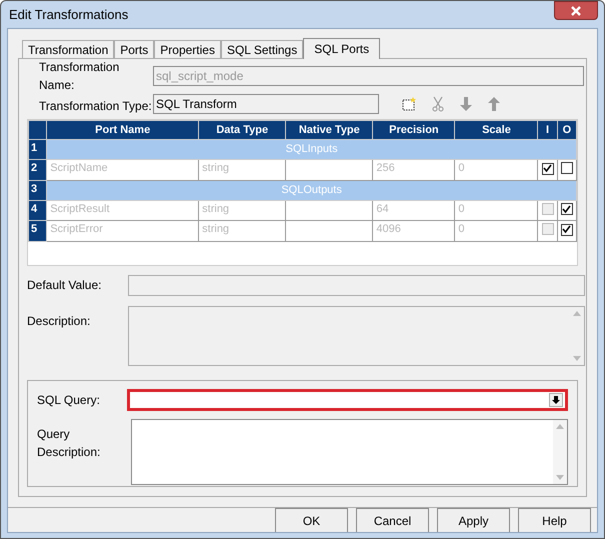 The image size is (605, 539). What do you see at coordinates (187, 49) in the screenshot?
I see `tab: Properties` at bounding box center [187, 49].